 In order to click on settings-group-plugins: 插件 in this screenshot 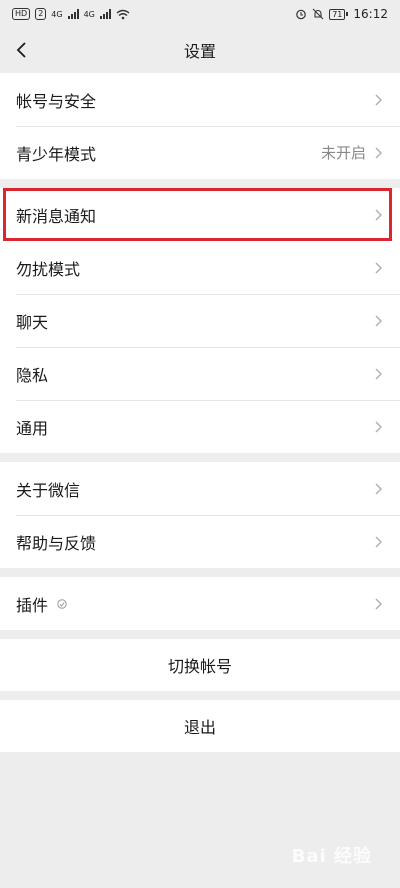, I will do `click(200, 603)`.